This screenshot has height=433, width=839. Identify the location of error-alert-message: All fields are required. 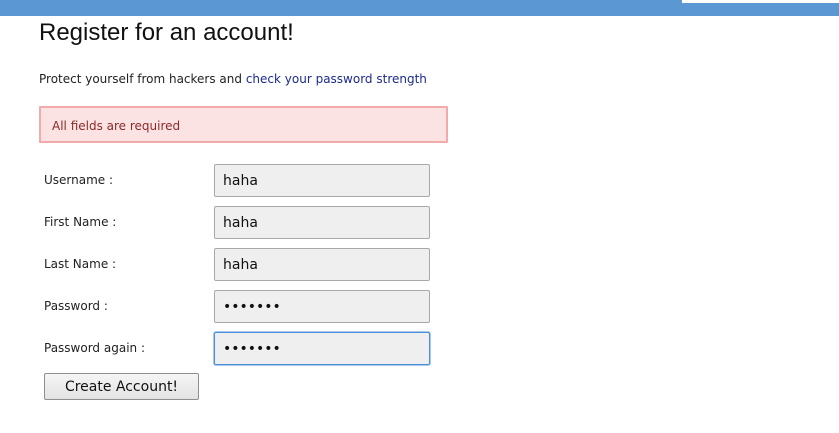
(116, 126).